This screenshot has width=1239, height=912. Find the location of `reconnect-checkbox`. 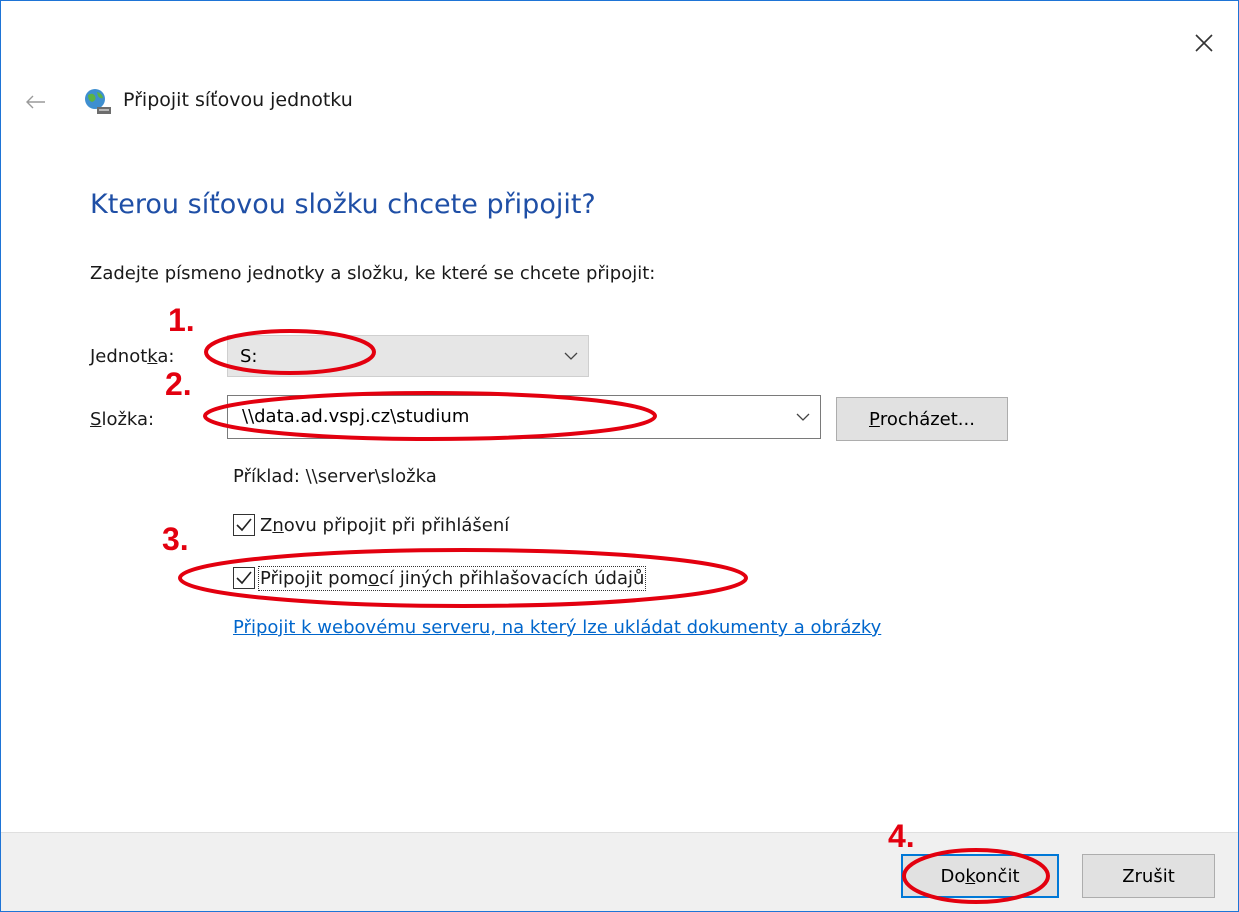

reconnect-checkbox is located at coordinates (244, 525).